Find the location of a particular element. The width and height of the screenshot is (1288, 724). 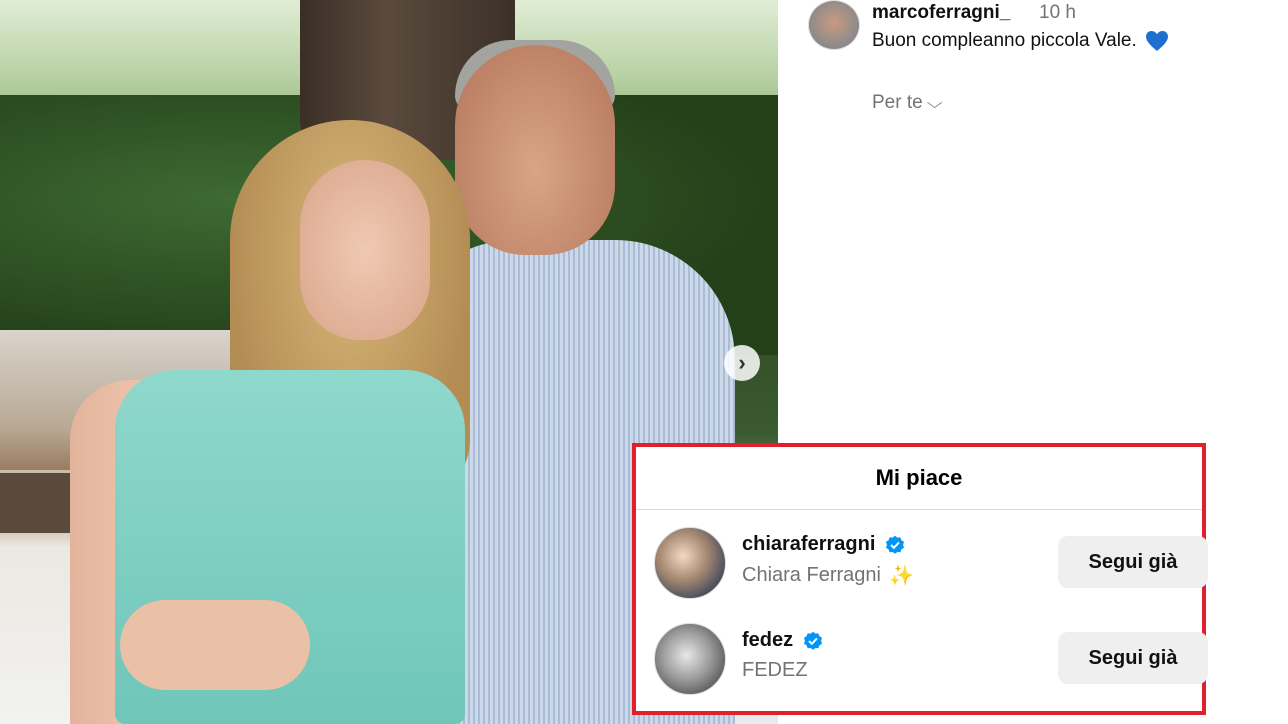

sparkles-icon: ✨ is located at coordinates (901, 576).